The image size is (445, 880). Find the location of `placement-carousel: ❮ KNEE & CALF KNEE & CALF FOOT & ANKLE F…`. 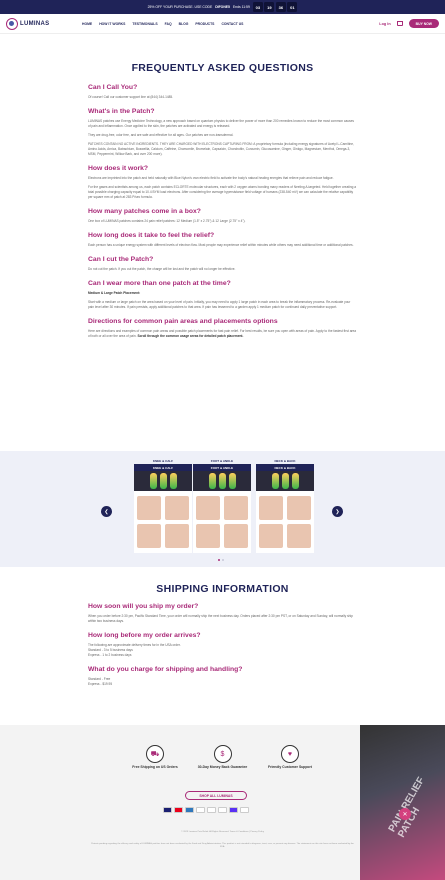

placement-carousel: ❮ KNEE & CALF KNEE & CALF FOOT & ANKLE F… is located at coordinates (222, 509).